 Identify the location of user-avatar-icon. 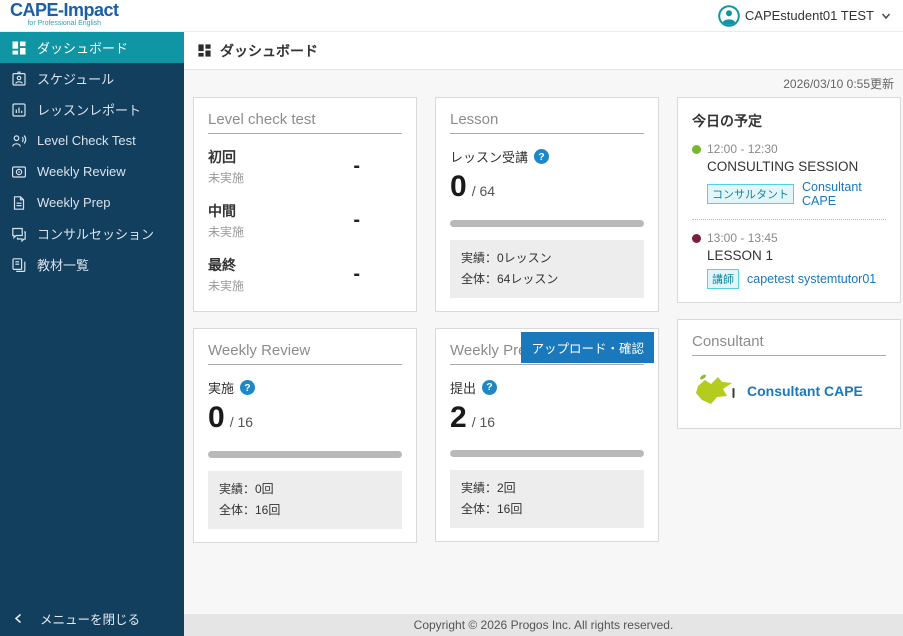
(729, 15).